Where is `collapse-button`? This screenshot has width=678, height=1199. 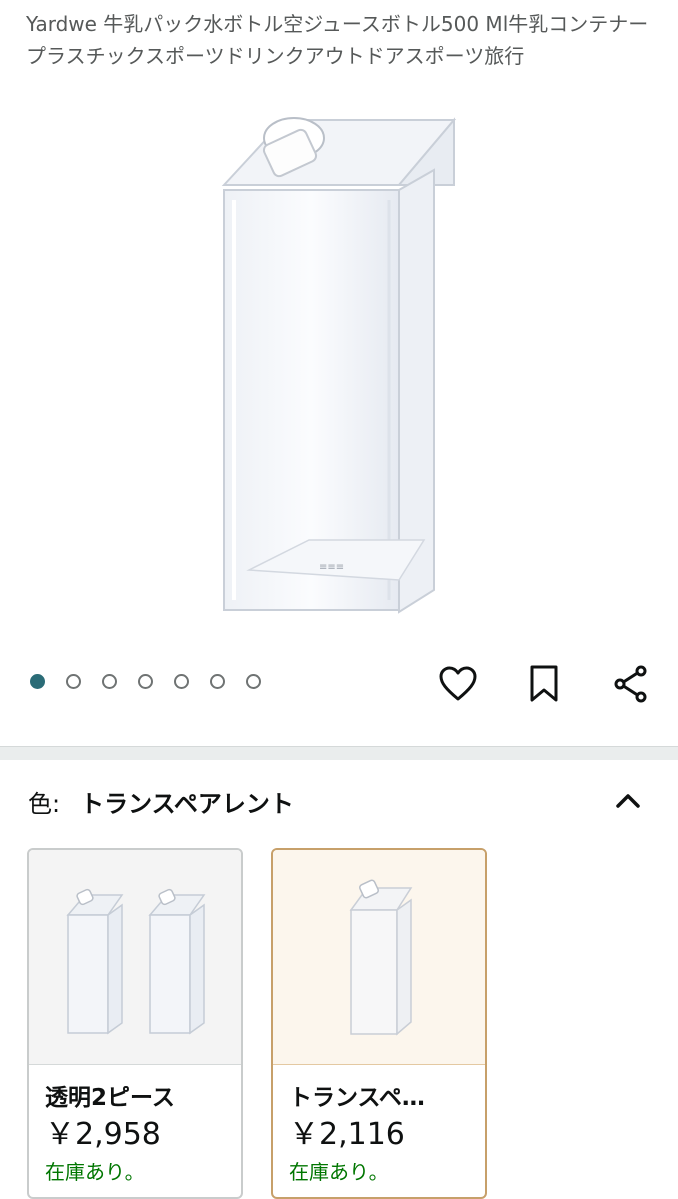
collapse-button is located at coordinates (628, 801).